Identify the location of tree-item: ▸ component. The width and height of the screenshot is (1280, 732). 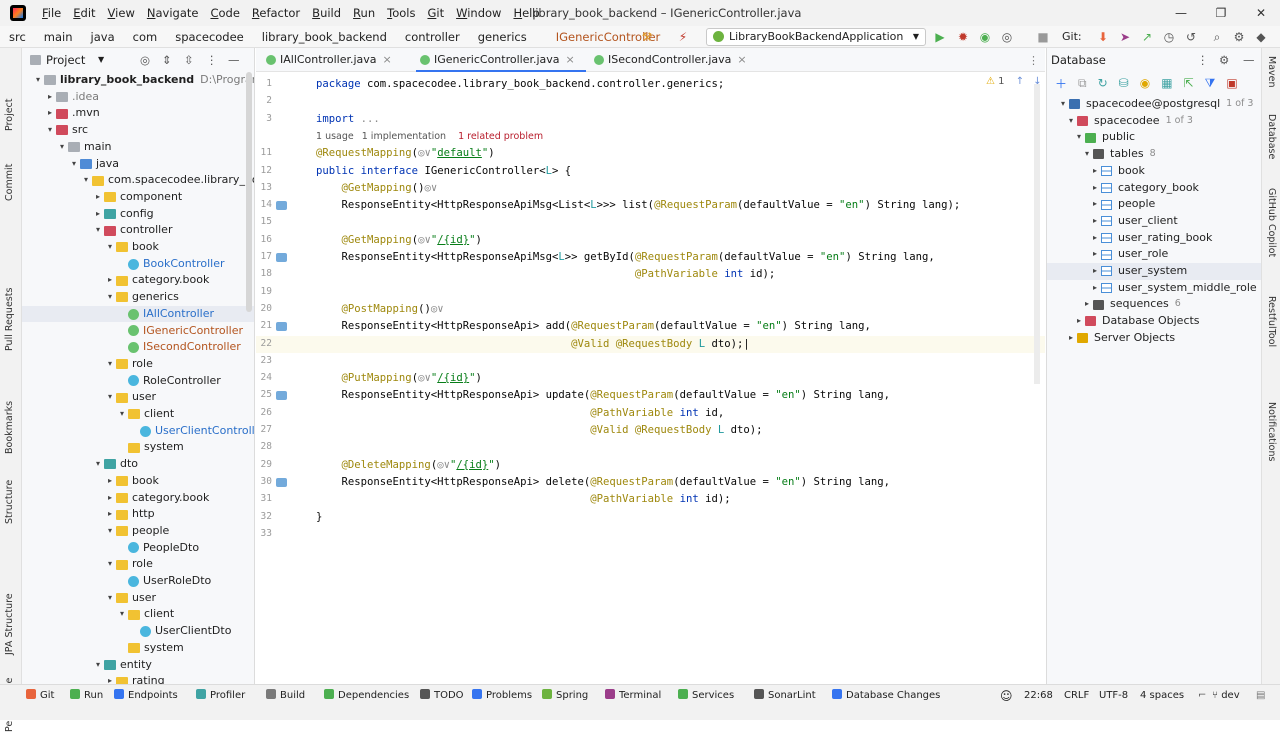
(102, 197).